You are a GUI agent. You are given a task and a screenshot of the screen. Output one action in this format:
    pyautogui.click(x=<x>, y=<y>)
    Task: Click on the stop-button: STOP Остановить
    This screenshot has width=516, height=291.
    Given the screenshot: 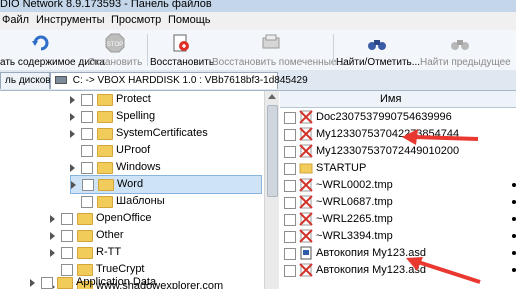 What is the action you would take?
    pyautogui.click(x=115, y=50)
    